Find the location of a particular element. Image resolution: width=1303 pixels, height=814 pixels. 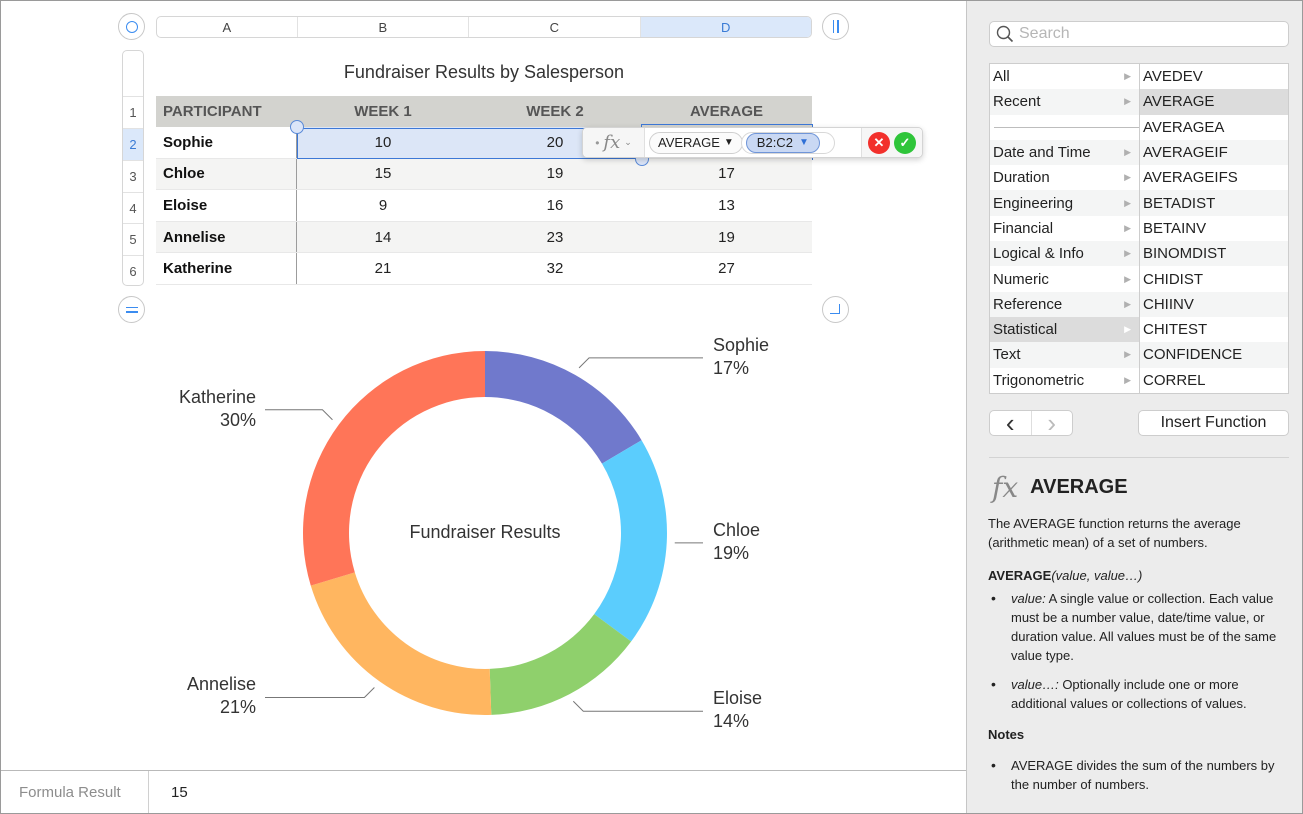

category-item: All ▶ is located at coordinates (1064, 76).